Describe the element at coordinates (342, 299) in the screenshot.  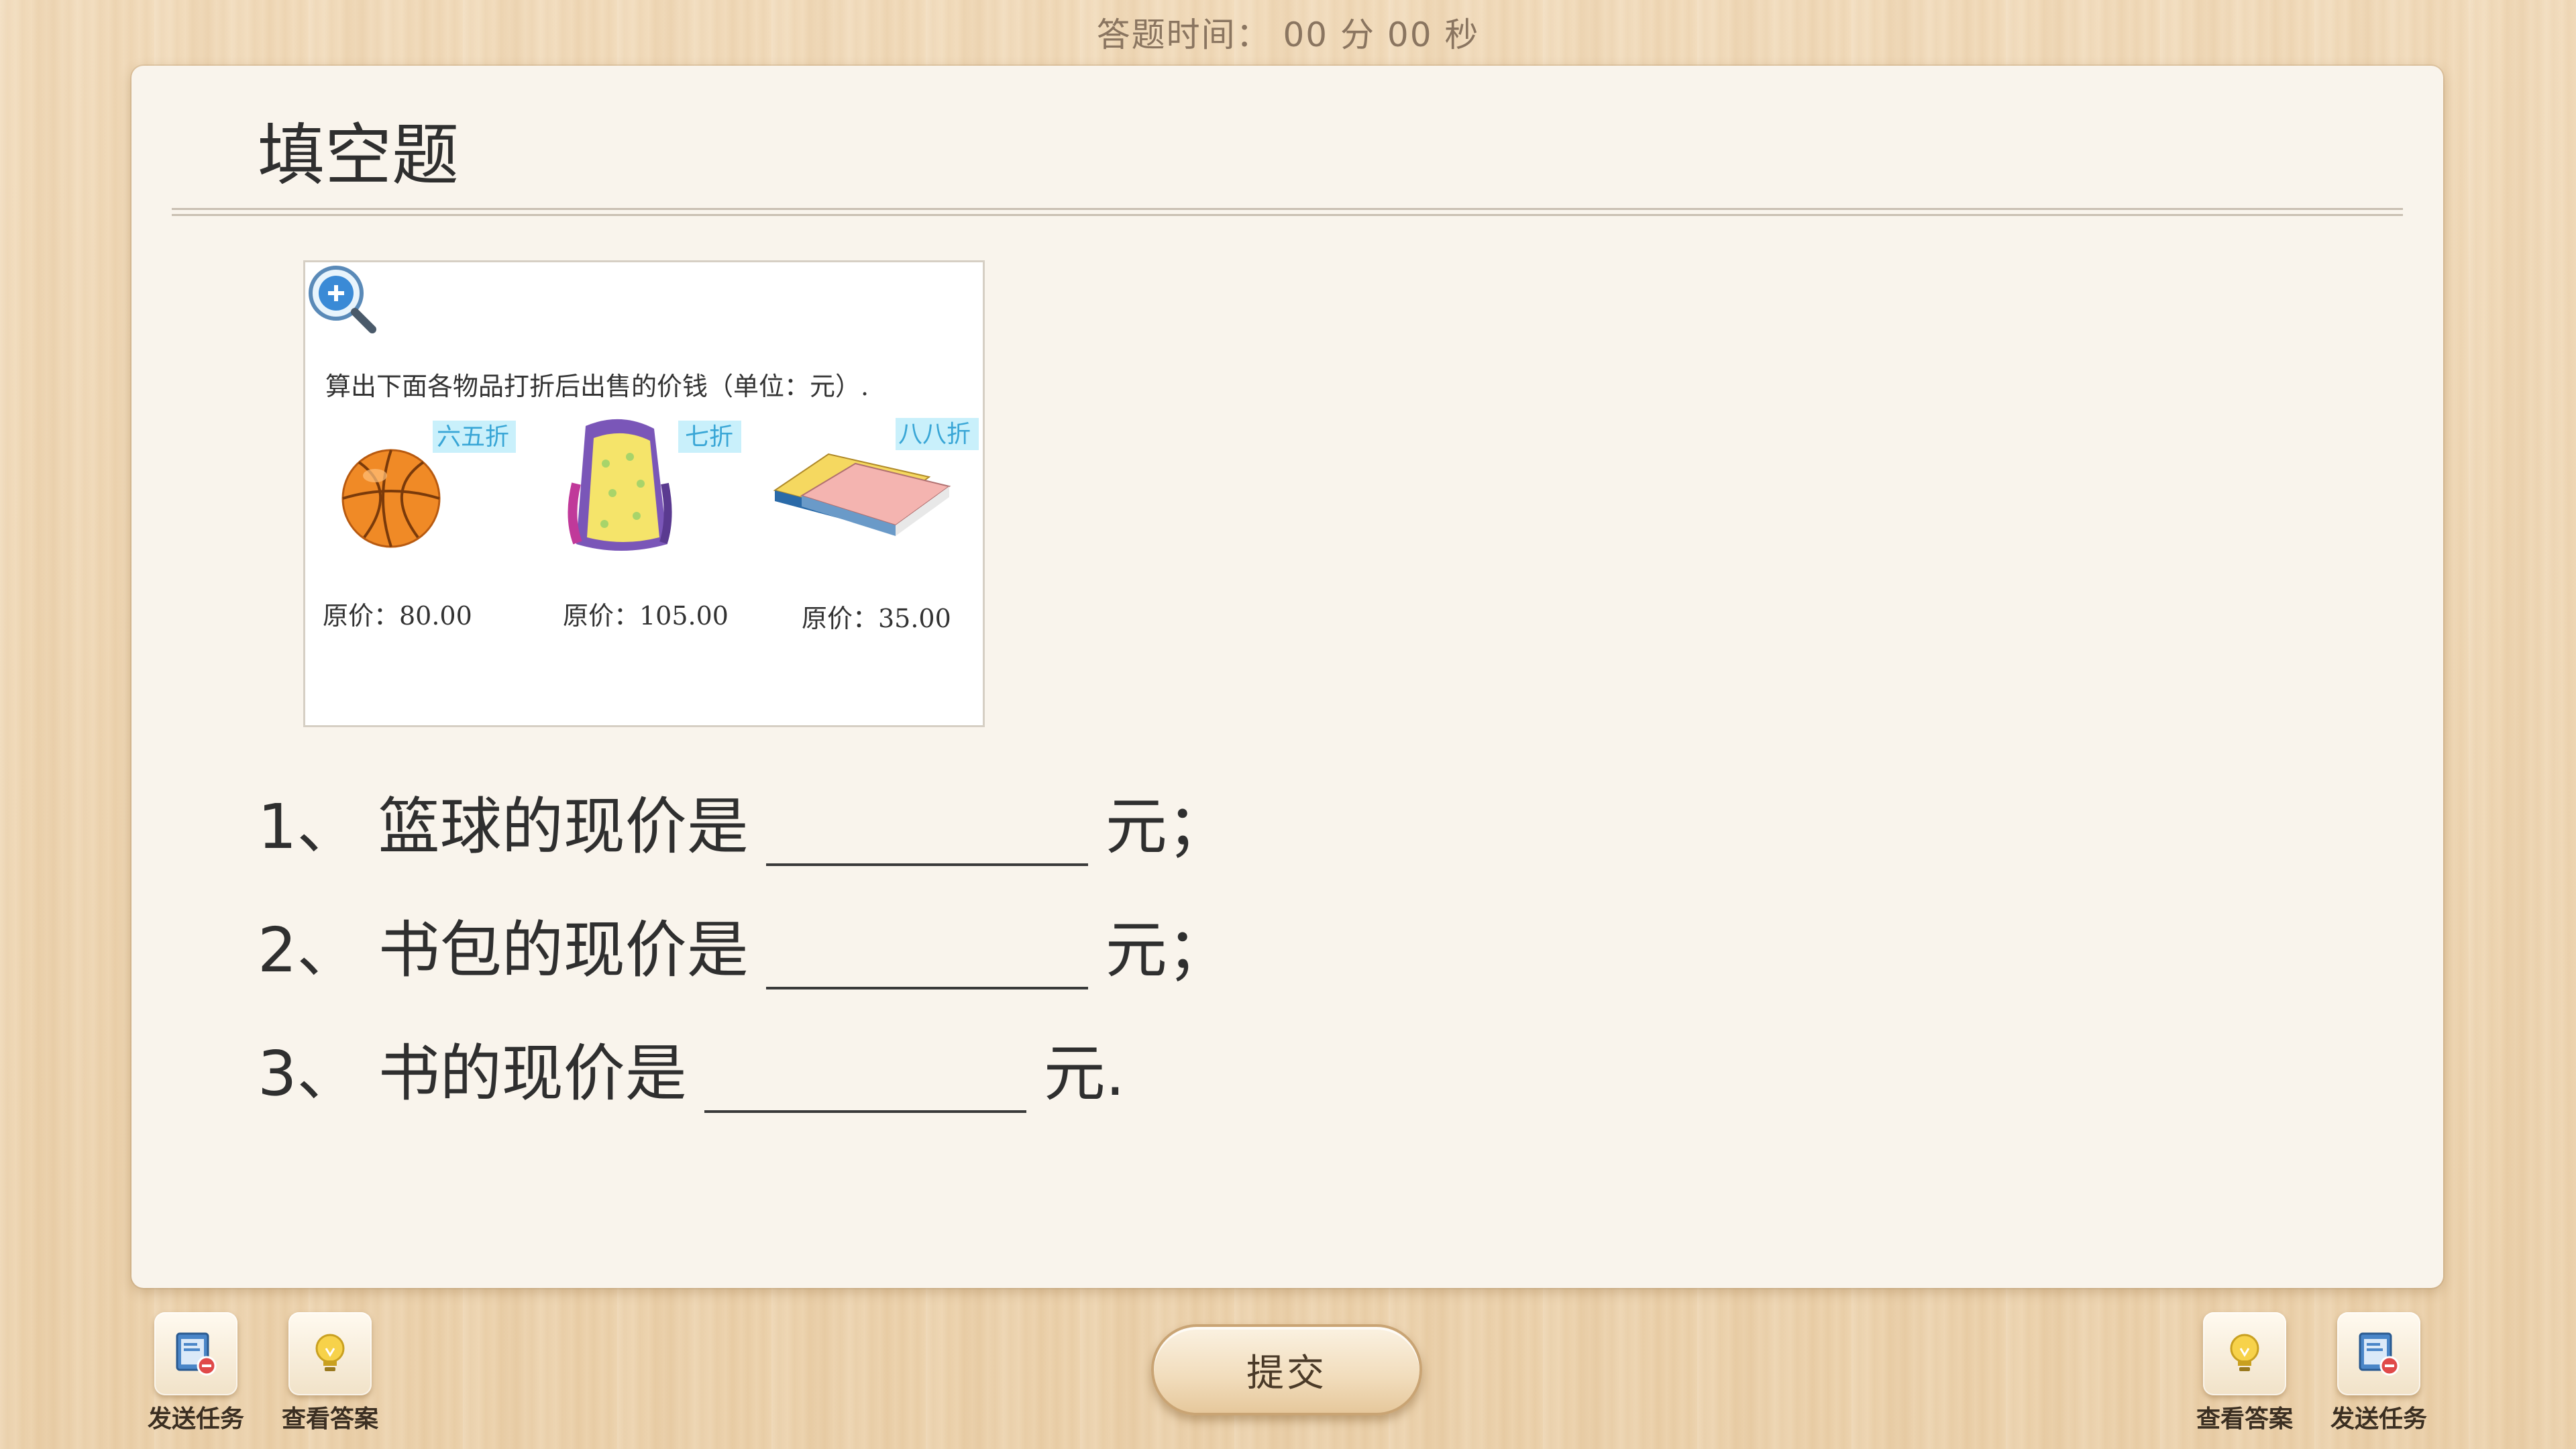
I see `zoom-in-icon` at that location.